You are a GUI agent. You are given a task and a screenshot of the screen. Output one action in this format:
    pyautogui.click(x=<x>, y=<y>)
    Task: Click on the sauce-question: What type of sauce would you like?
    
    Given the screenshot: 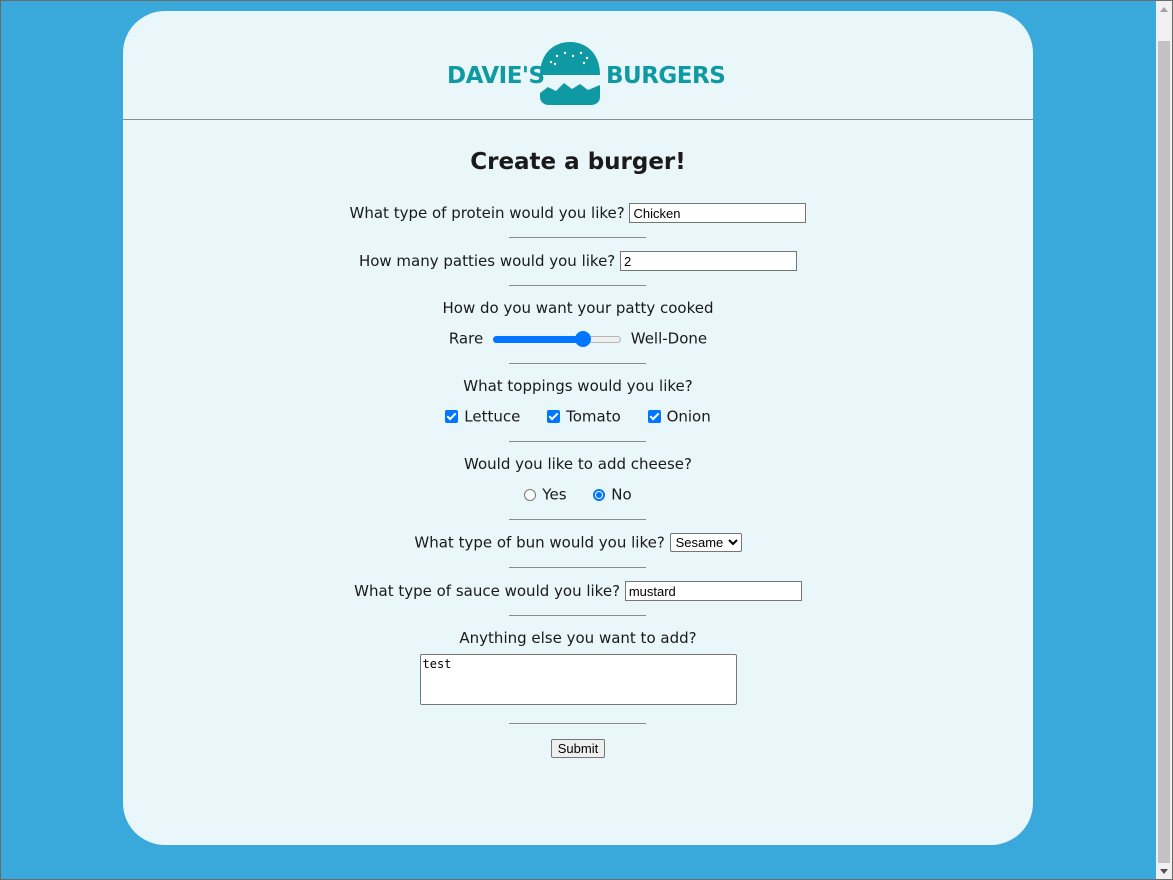 What is the action you would take?
    pyautogui.click(x=578, y=591)
    